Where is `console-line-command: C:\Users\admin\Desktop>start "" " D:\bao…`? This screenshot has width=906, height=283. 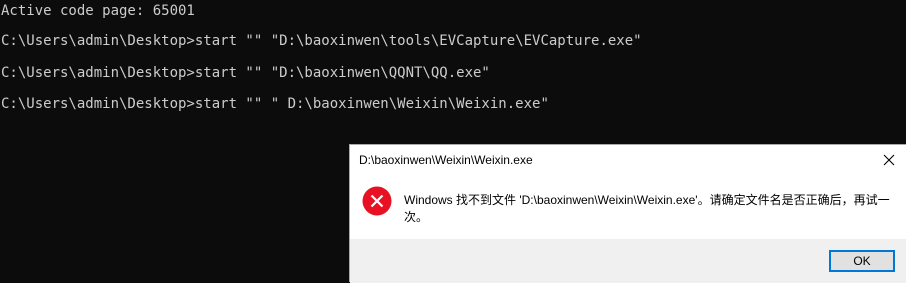 console-line-command: C:\Users\admin\Desktop>start "" " D:\bao… is located at coordinates (275, 104).